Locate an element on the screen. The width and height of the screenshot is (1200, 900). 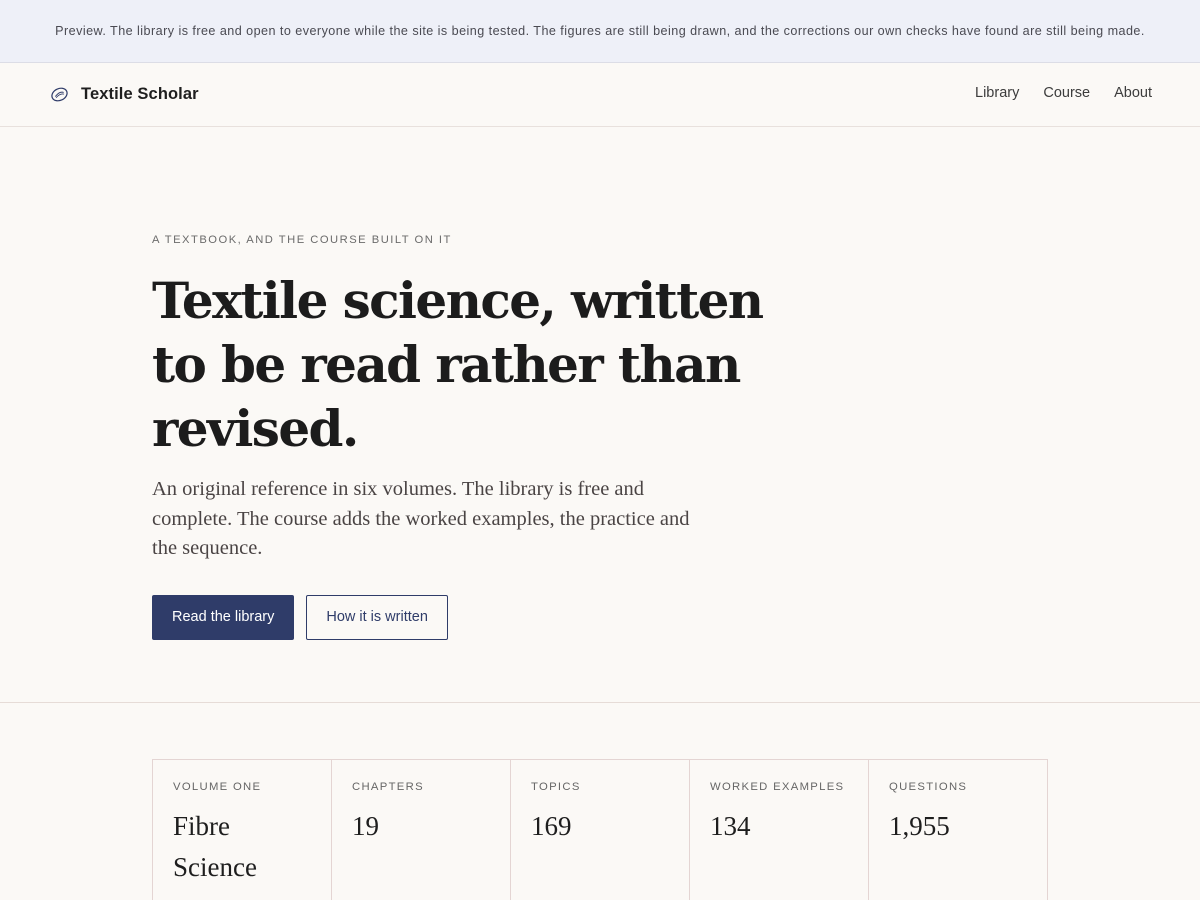
stat-value: 169 is located at coordinates (551, 826).